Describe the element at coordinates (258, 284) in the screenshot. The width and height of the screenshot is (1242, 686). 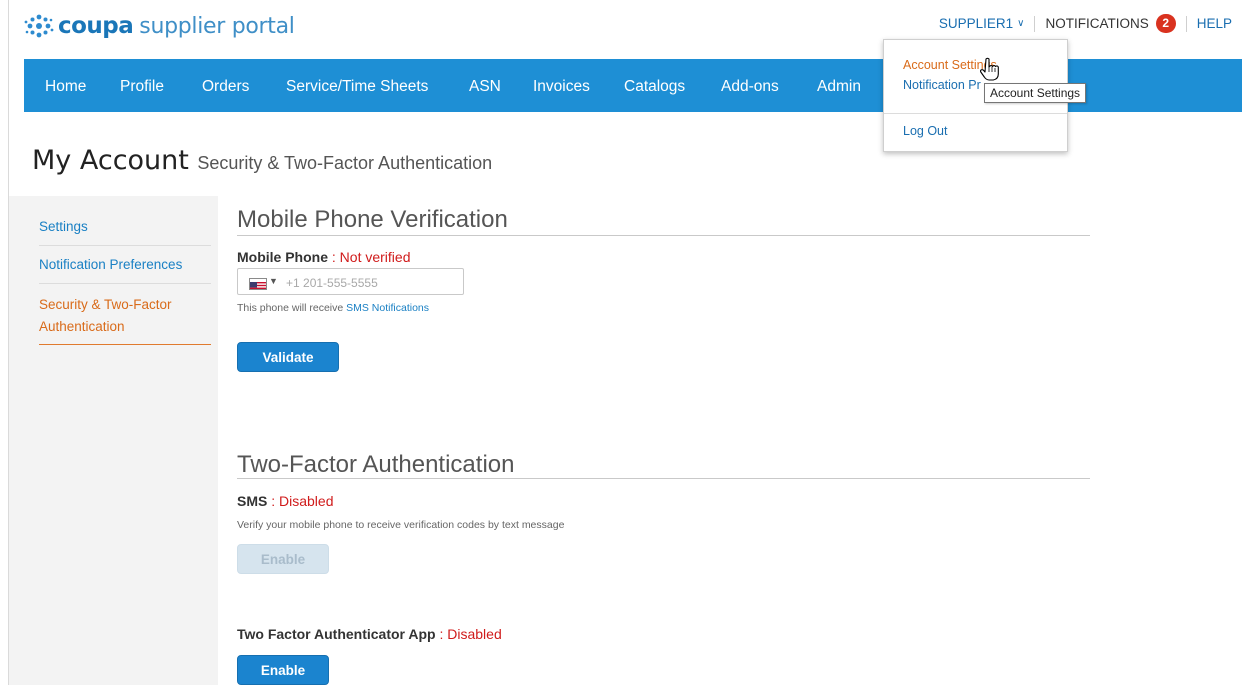
I see `us-flag-icon` at that location.